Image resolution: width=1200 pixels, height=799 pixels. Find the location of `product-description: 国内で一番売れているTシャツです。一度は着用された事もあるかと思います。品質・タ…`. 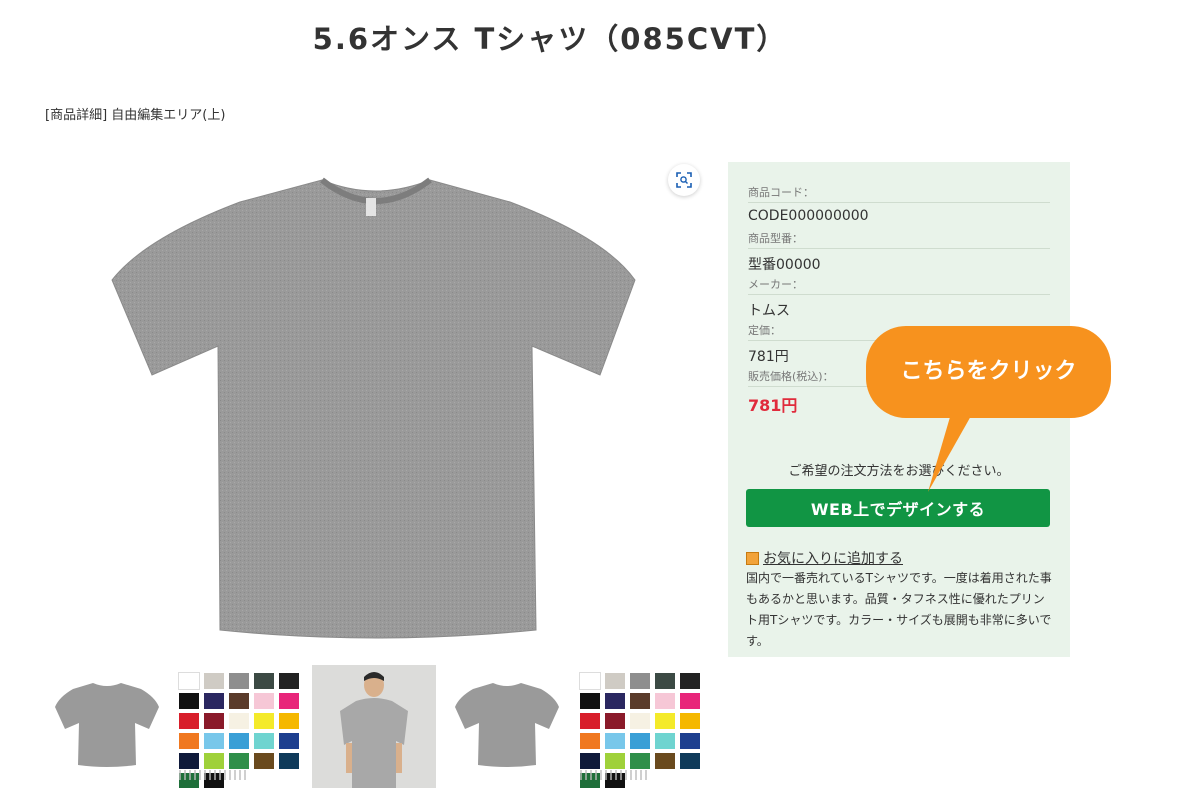

product-description: 国内で一番売れているTシャツです。一度は着用された事もあるかと思います。品質・タ… is located at coordinates (899, 609).